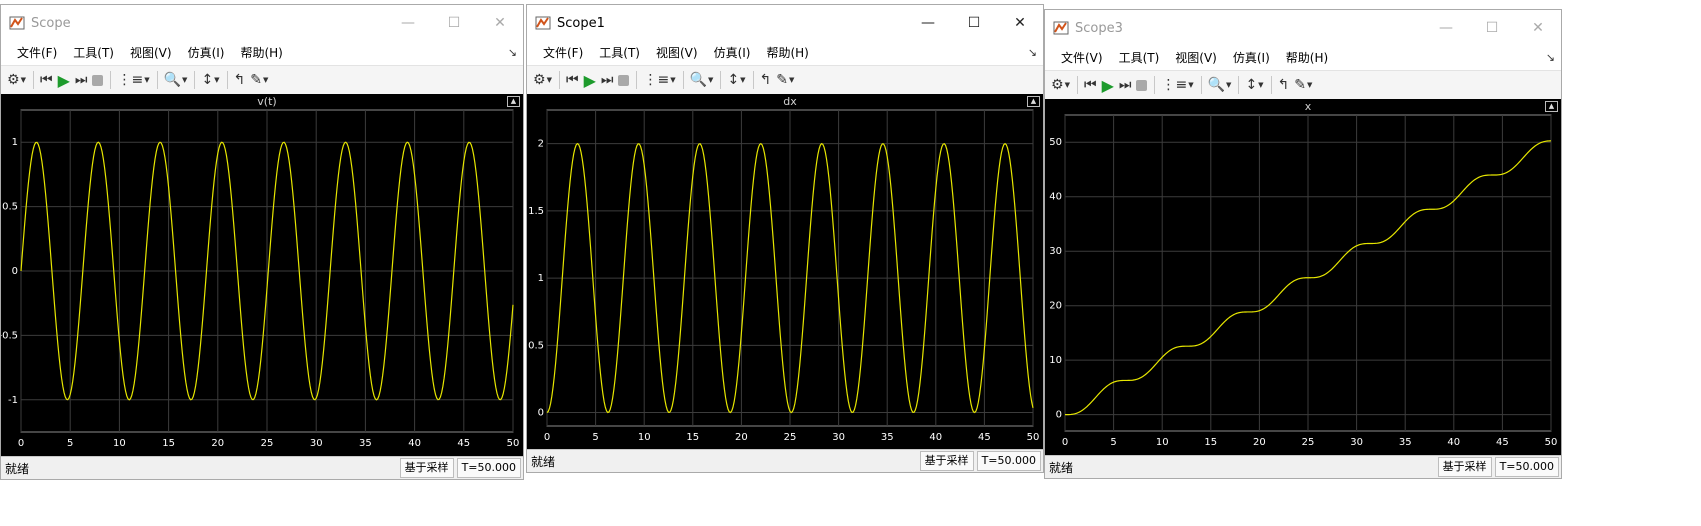  Describe the element at coordinates (581, 23) in the screenshot. I see `window-title: Scope1` at that location.